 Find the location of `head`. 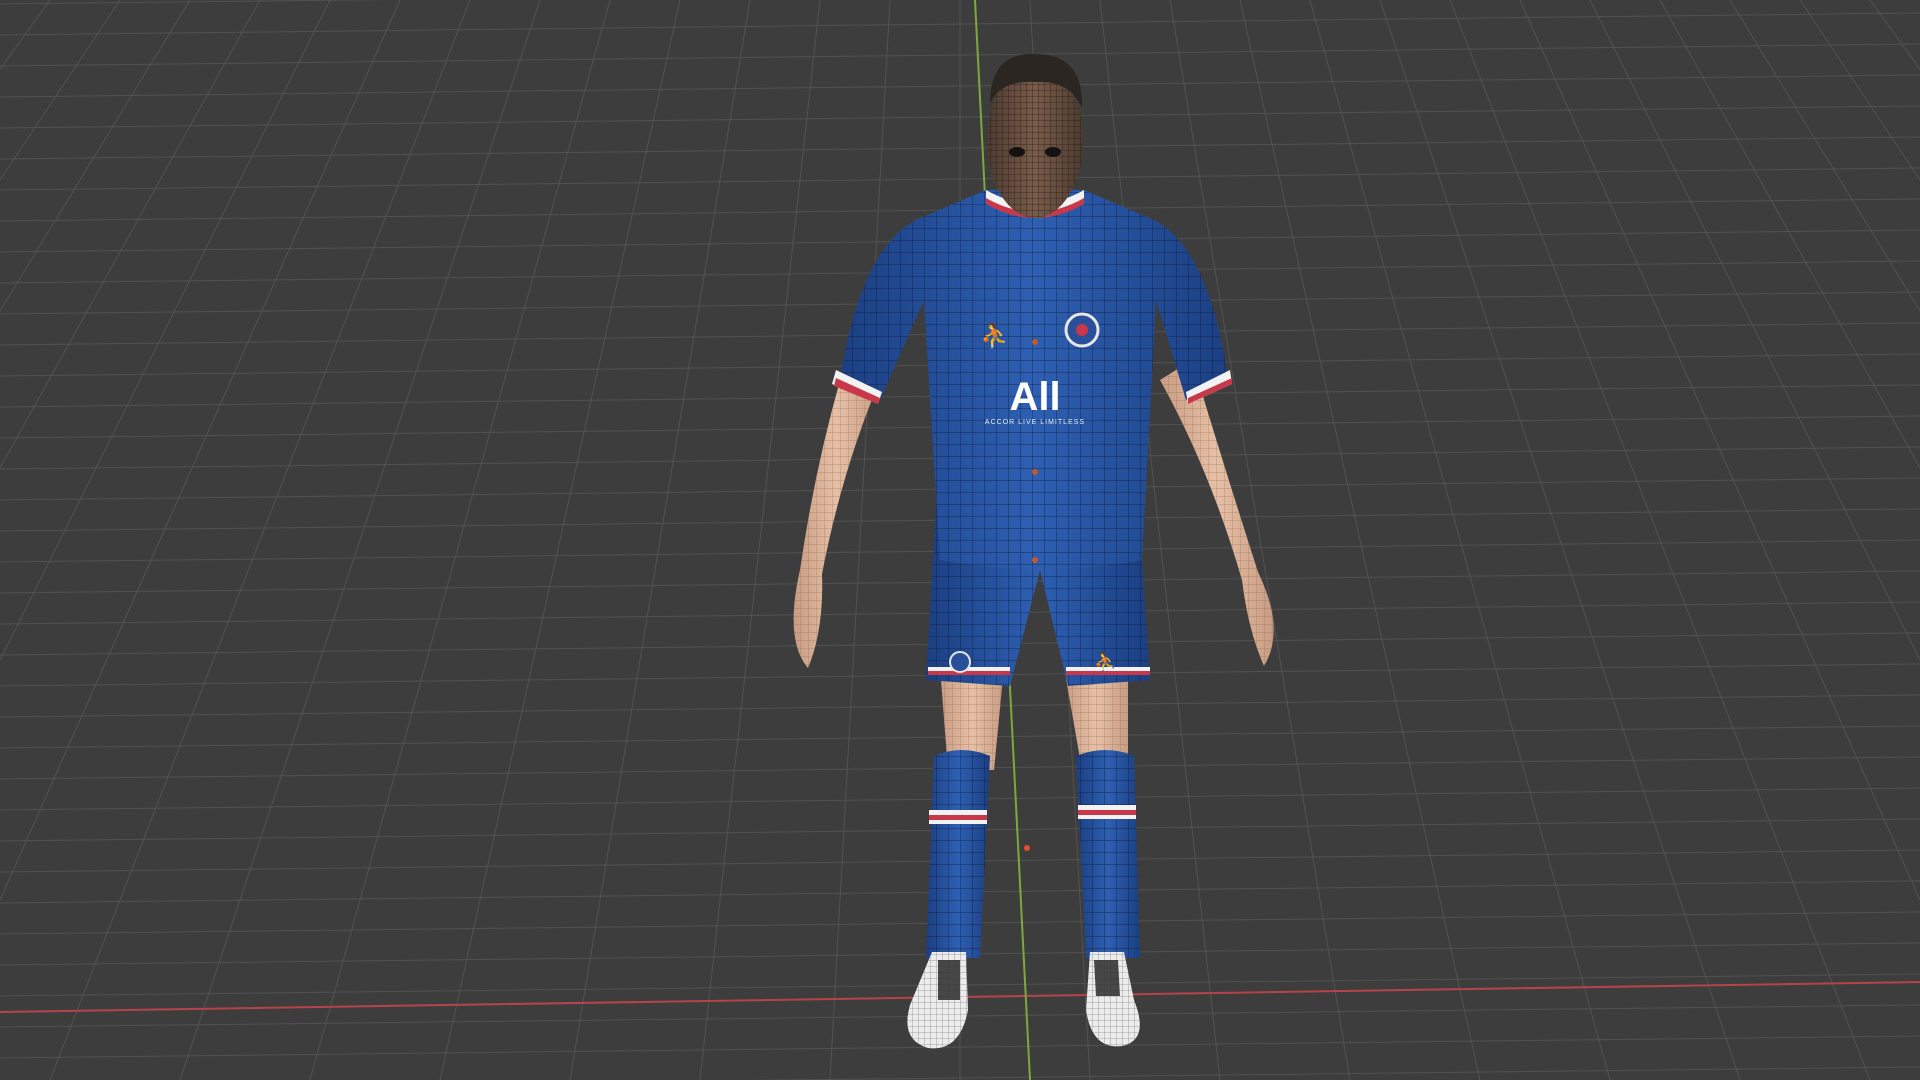

head is located at coordinates (1035, 135).